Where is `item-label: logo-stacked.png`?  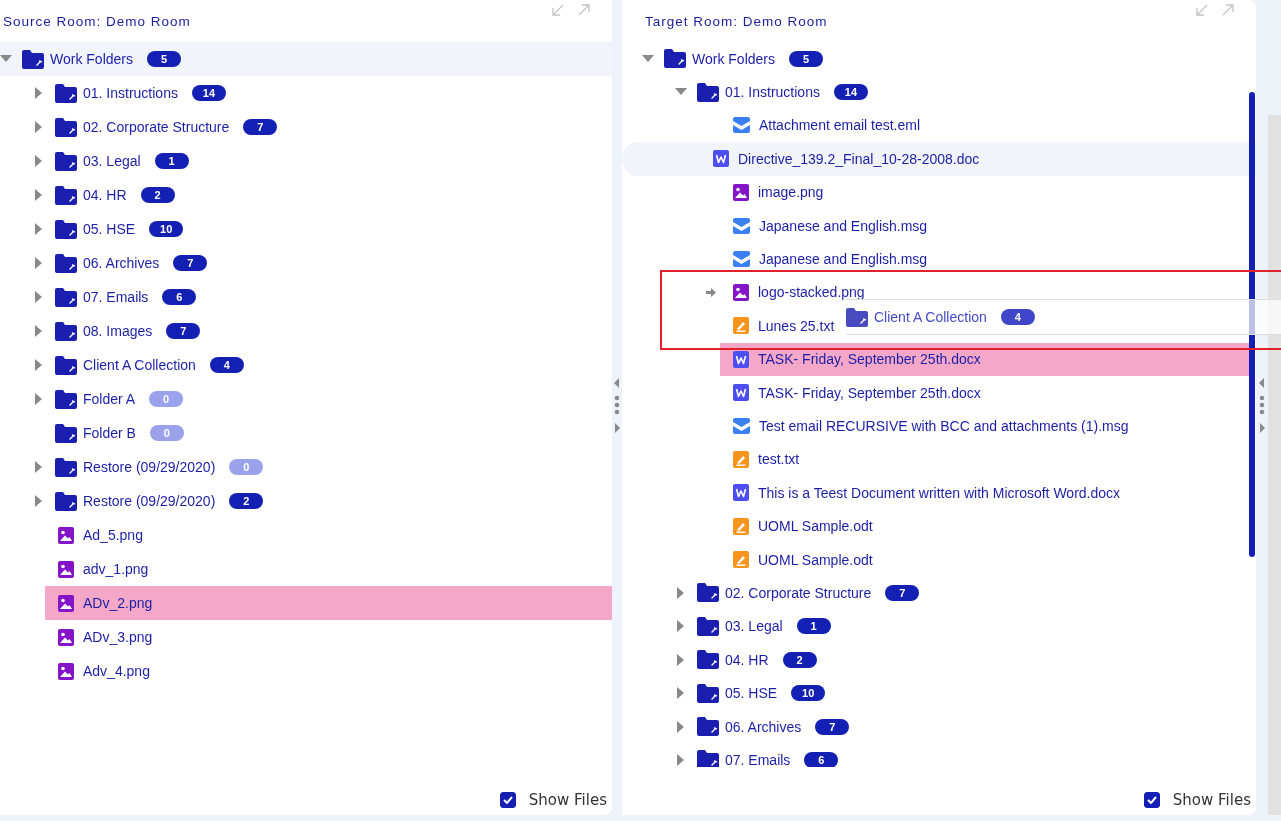 item-label: logo-stacked.png is located at coordinates (811, 292).